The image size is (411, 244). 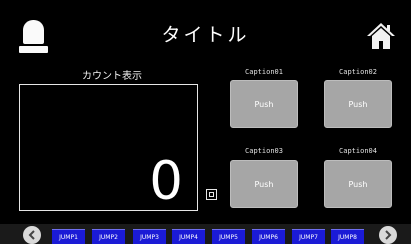 What do you see at coordinates (108, 236) in the screenshot?
I see `jump-button-2: JUMP2` at bounding box center [108, 236].